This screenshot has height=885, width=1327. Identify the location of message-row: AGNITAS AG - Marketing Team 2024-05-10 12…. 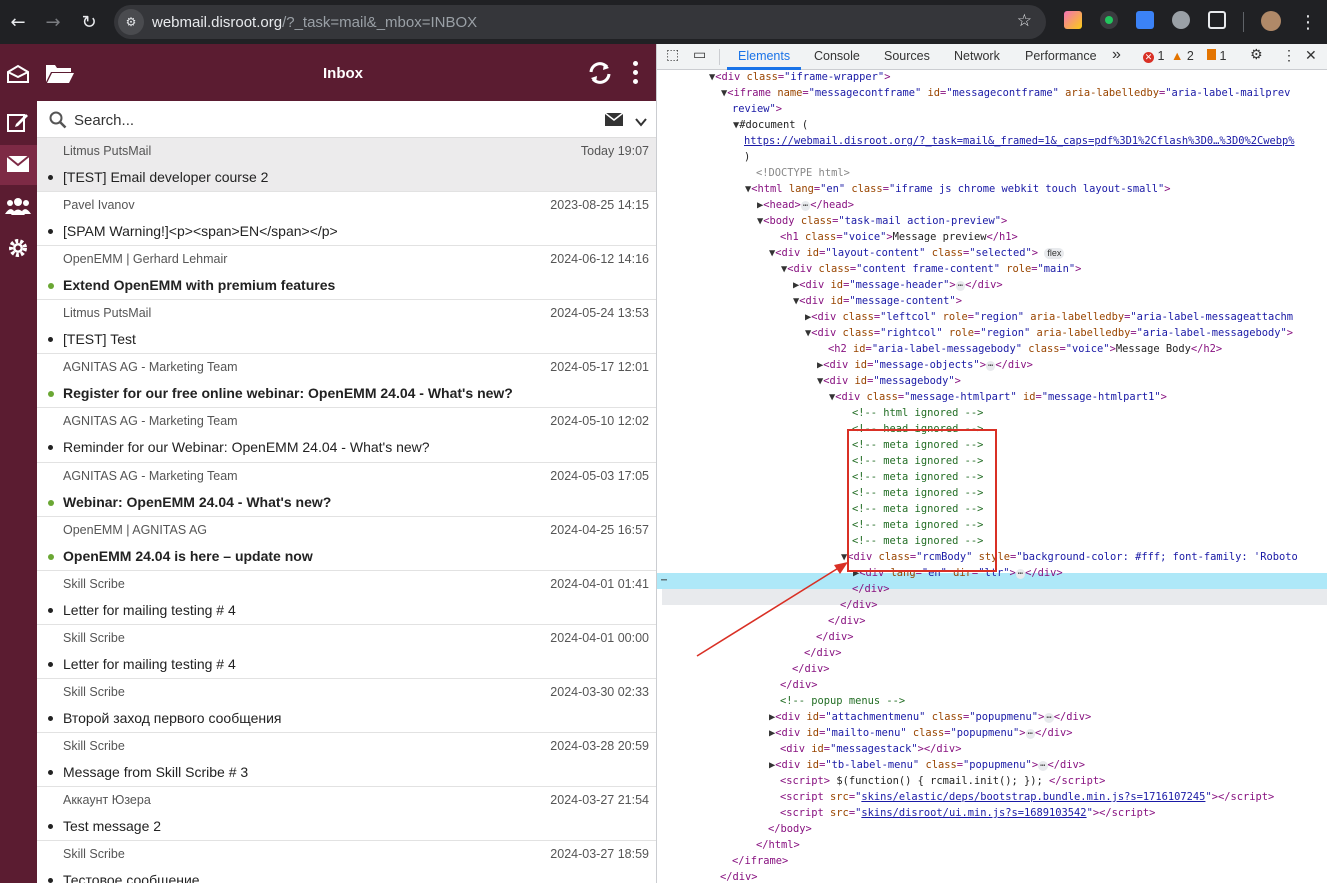
(346, 435).